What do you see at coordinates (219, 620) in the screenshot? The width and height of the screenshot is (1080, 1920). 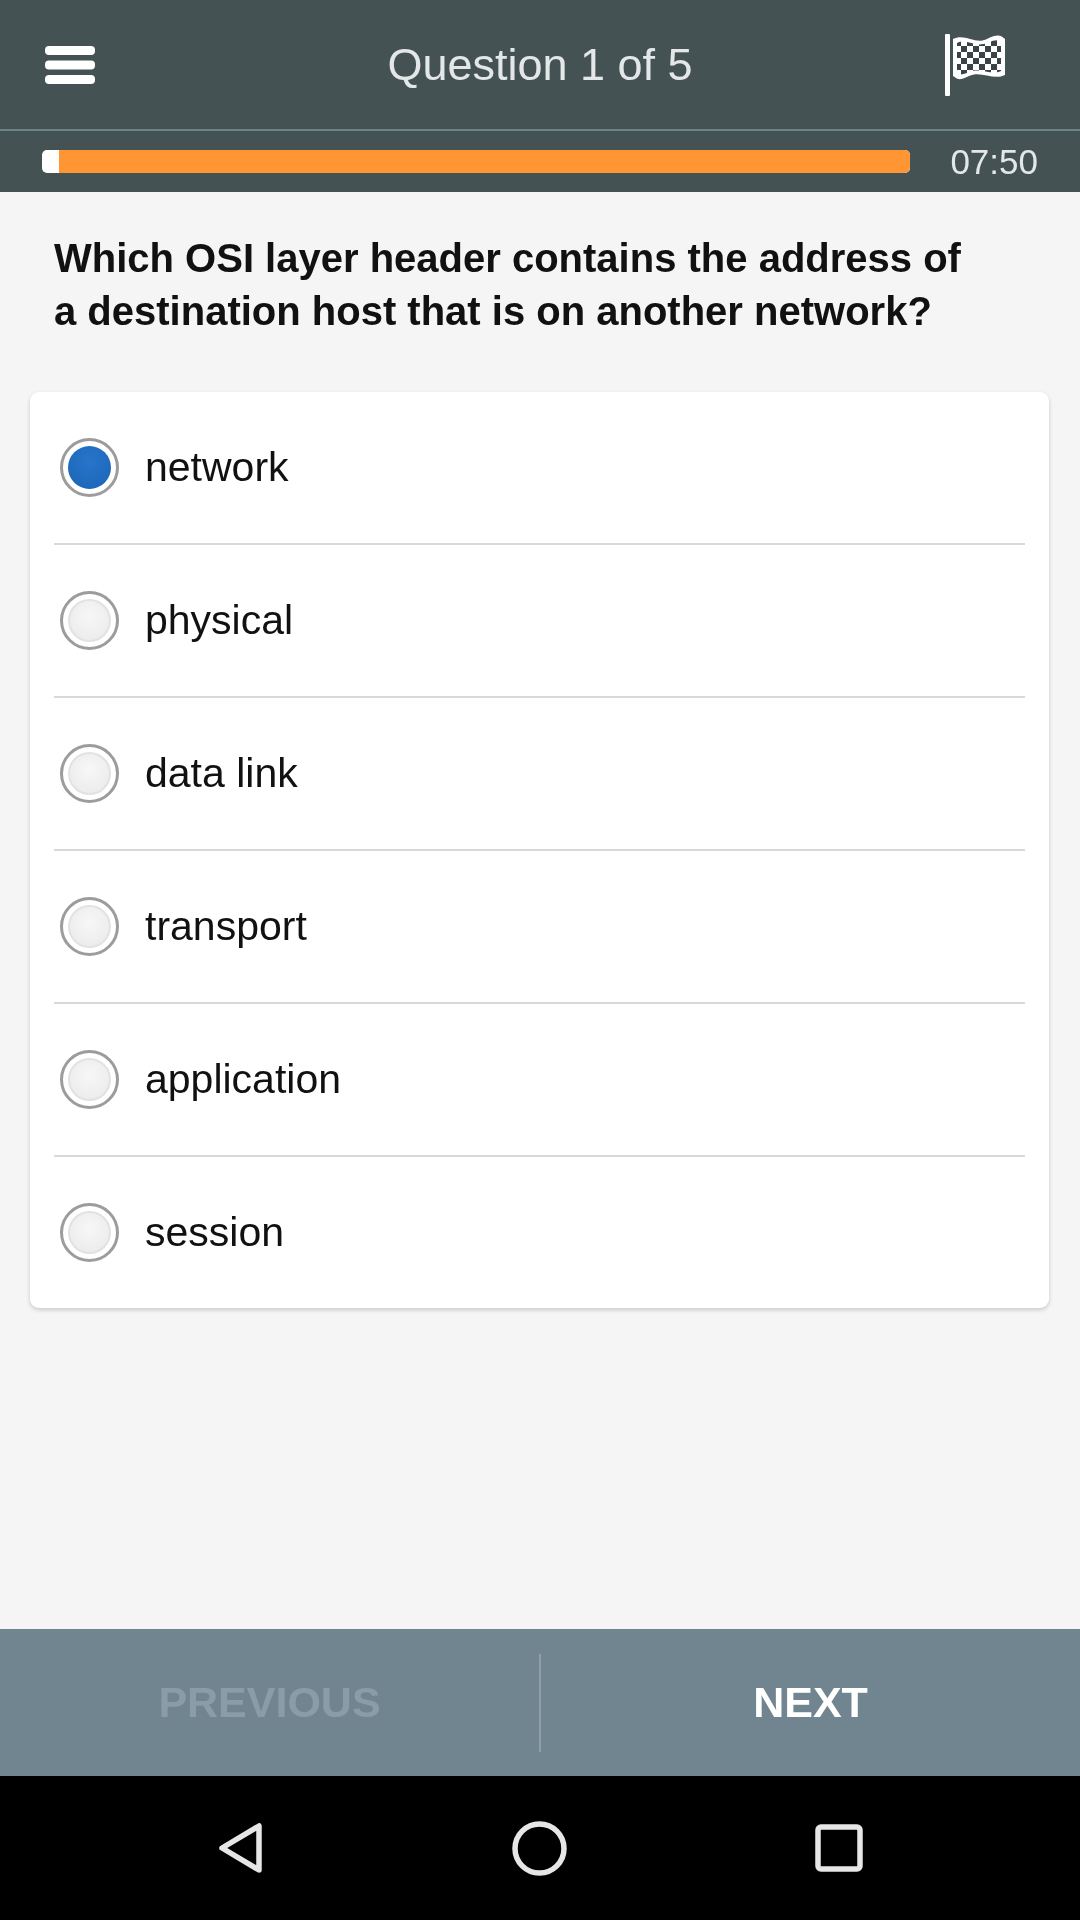 I see `option-label: physical` at bounding box center [219, 620].